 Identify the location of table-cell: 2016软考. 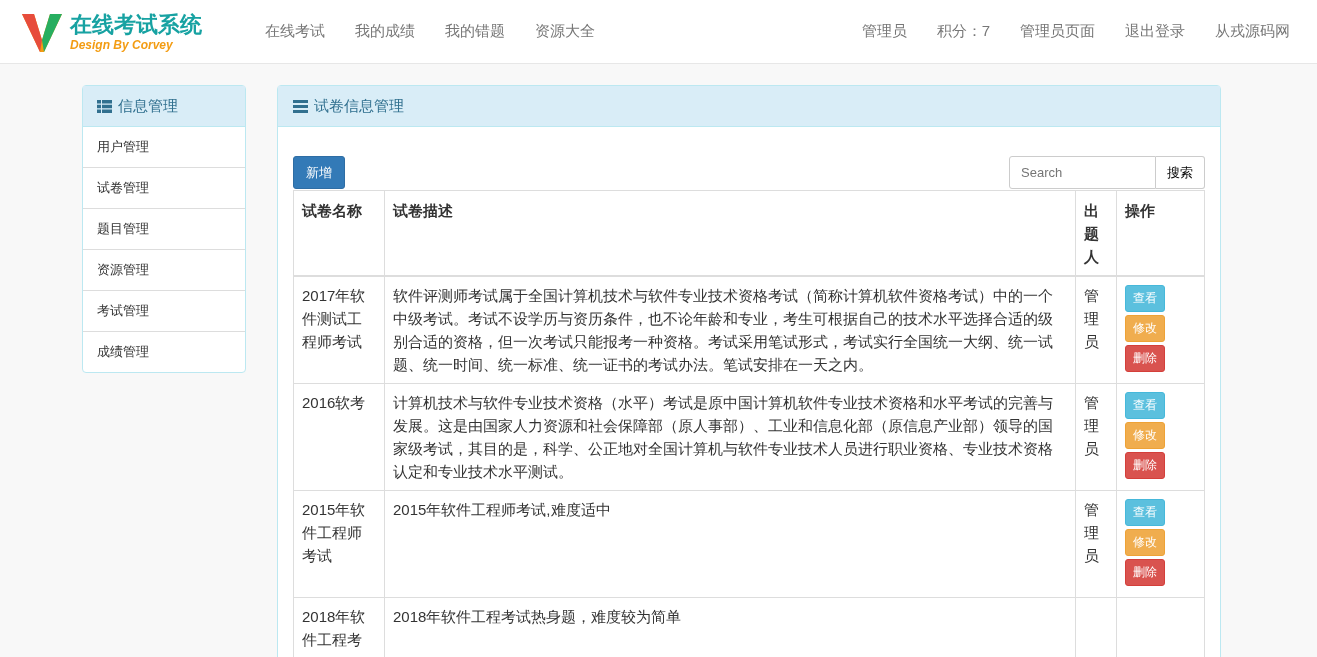
(339, 437).